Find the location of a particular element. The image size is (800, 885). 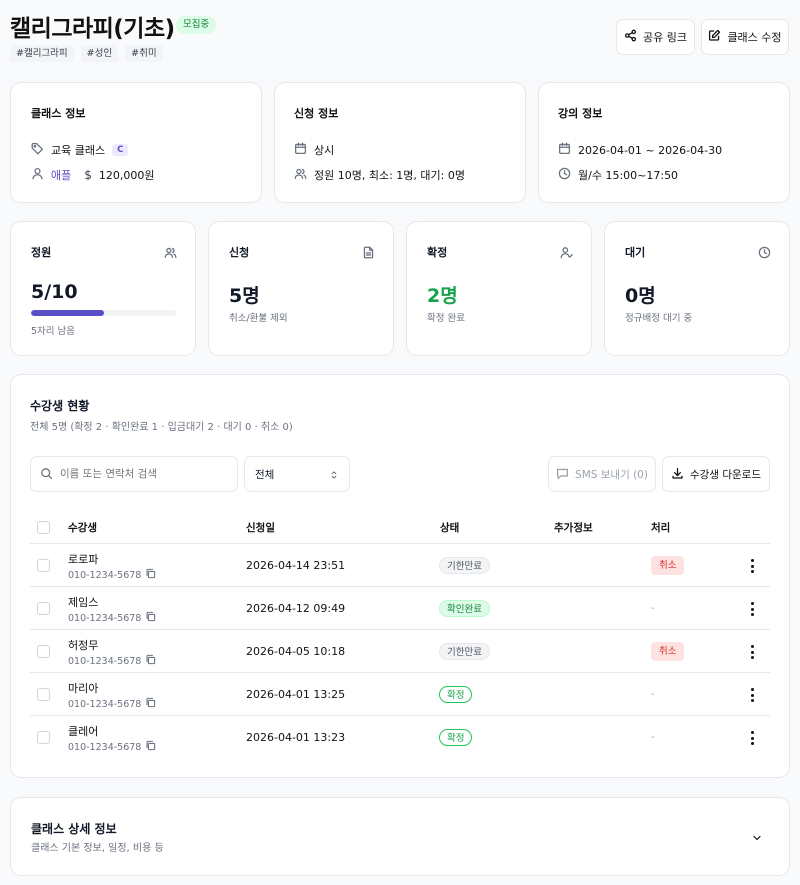

student-name: 클레어 is located at coordinates (83, 731).